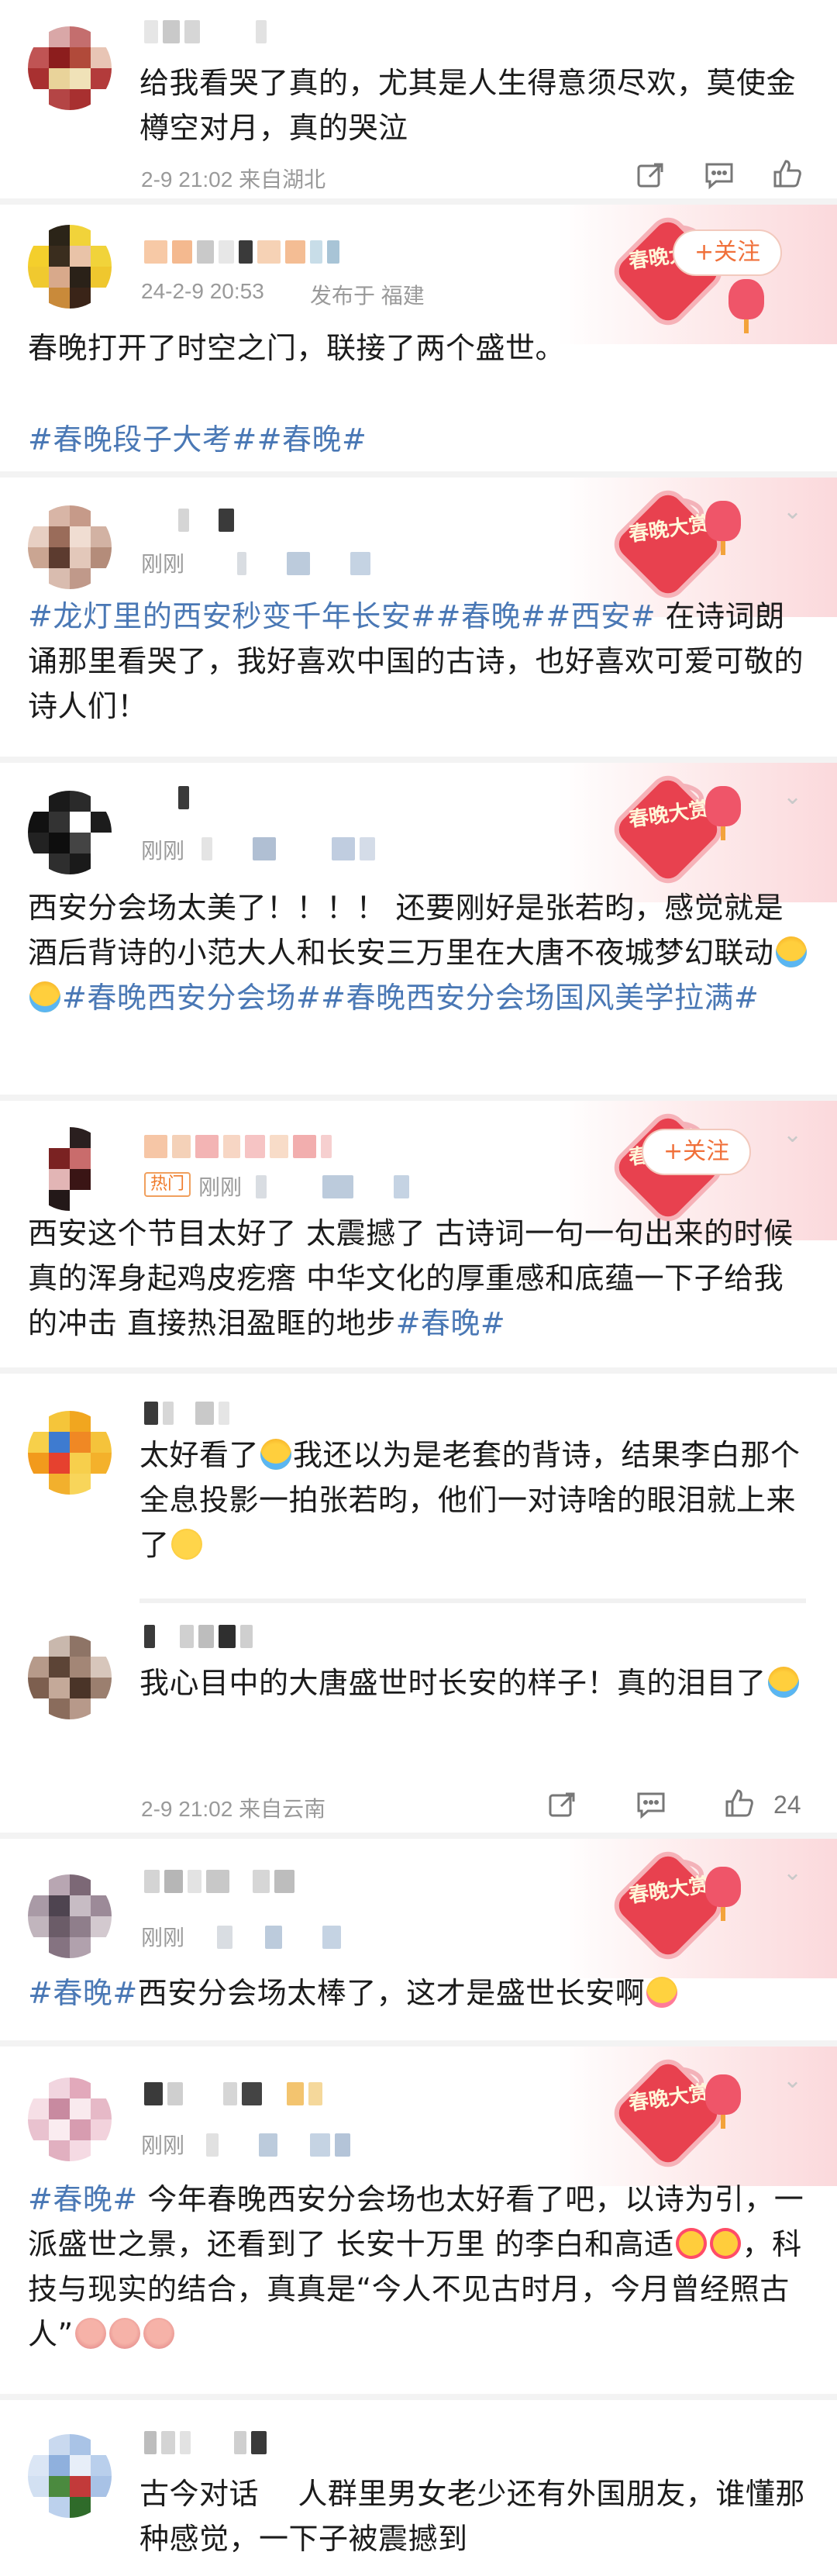 The width and height of the screenshot is (837, 2576). What do you see at coordinates (662, 1992) in the screenshot?
I see `tongue-wink-emoji-icon` at bounding box center [662, 1992].